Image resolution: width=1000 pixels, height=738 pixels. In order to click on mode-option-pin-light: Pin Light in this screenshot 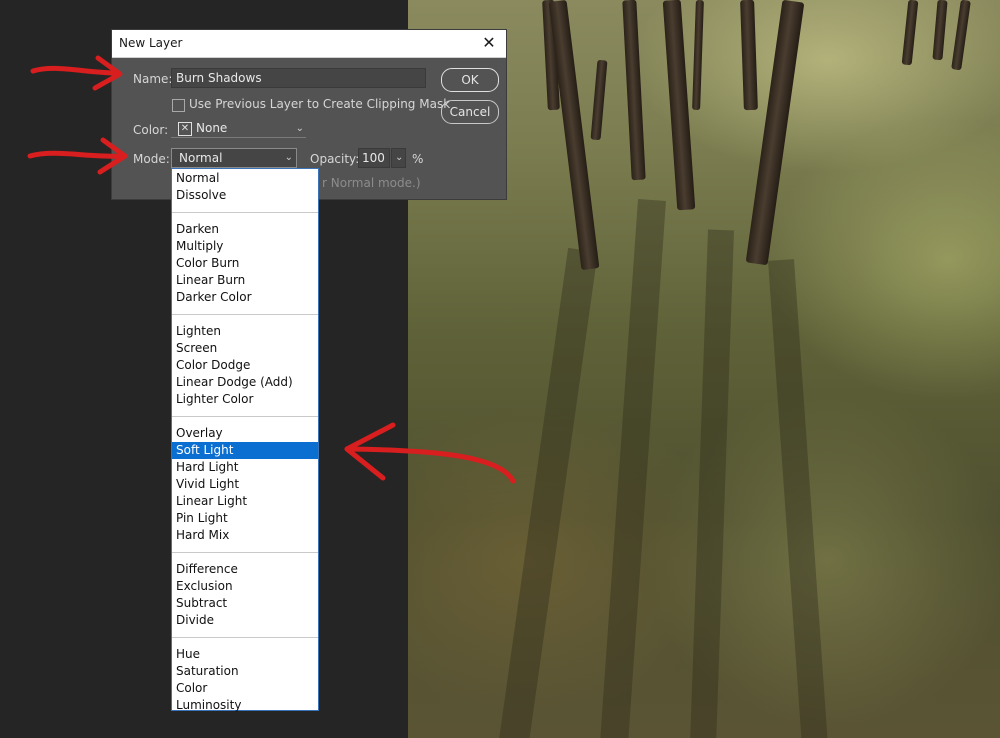, I will do `click(245, 518)`.